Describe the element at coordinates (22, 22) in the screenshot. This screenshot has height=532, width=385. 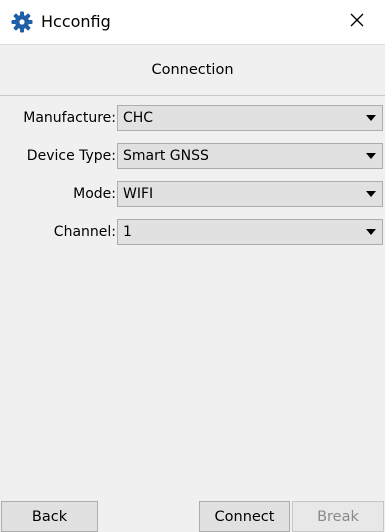
I see `gear-icon` at that location.